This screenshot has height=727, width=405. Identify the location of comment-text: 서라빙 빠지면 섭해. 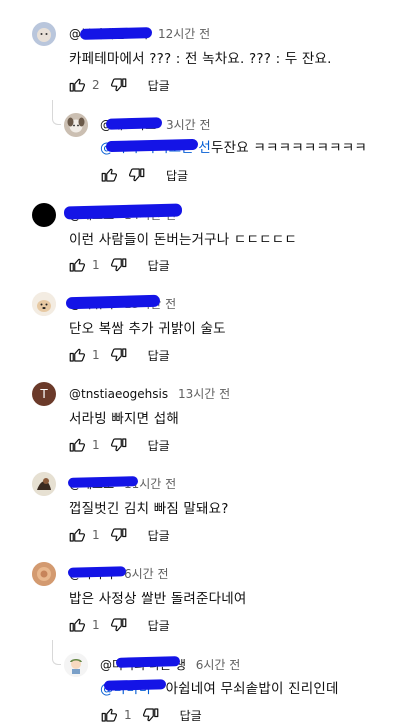
(124, 419).